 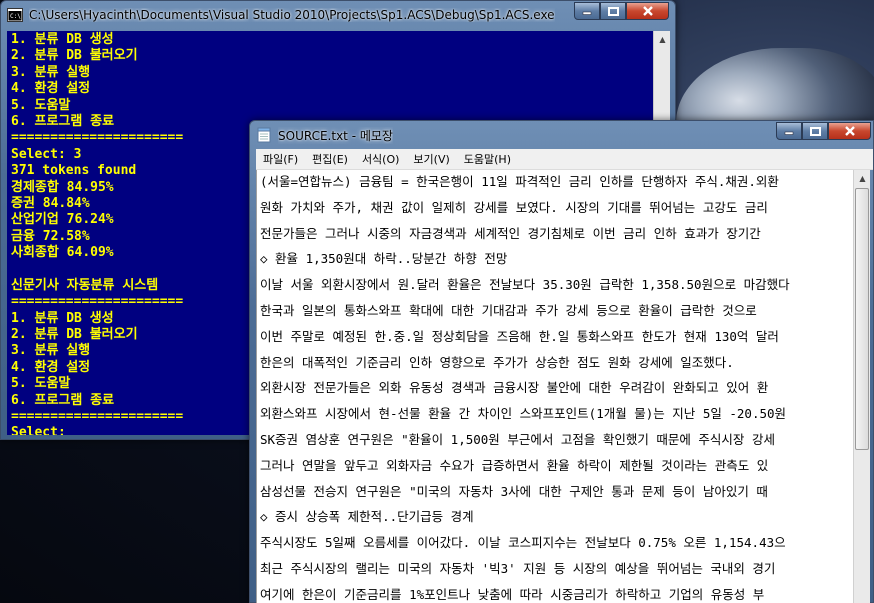 I want to click on console-line: 경제종합 84.95%, so click(x=62, y=187).